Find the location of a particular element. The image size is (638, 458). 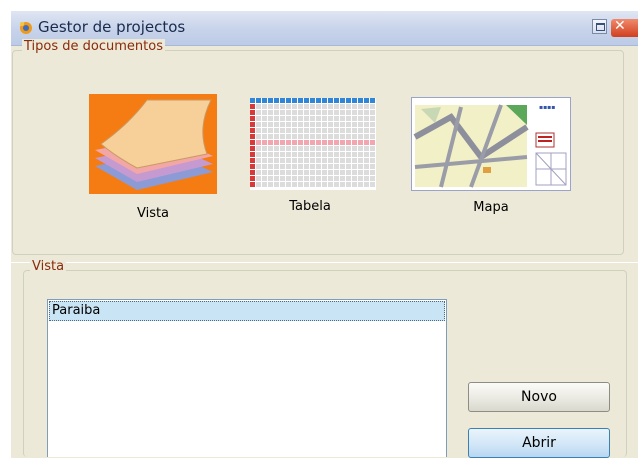

doc-type-map: ▪▪▪▪ Mapa is located at coordinates (491, 162).